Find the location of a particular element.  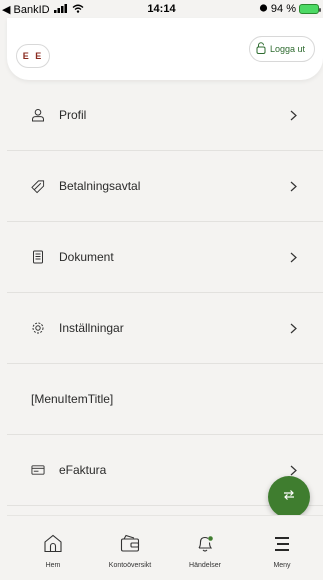

transfer-fab-button is located at coordinates (289, 497).